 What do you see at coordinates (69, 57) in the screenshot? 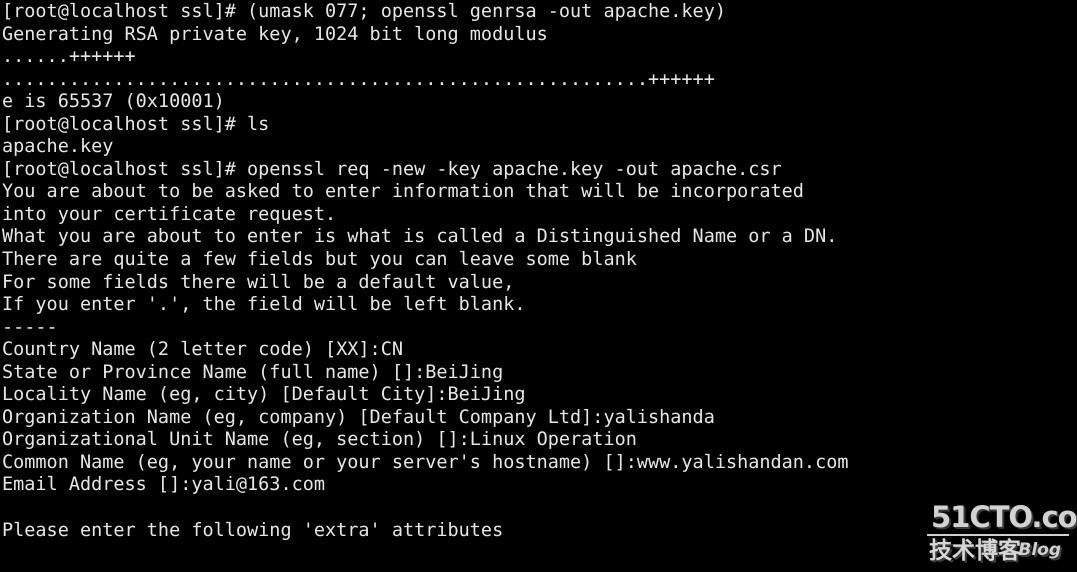
I see `terminal-line: ......++++++` at bounding box center [69, 57].